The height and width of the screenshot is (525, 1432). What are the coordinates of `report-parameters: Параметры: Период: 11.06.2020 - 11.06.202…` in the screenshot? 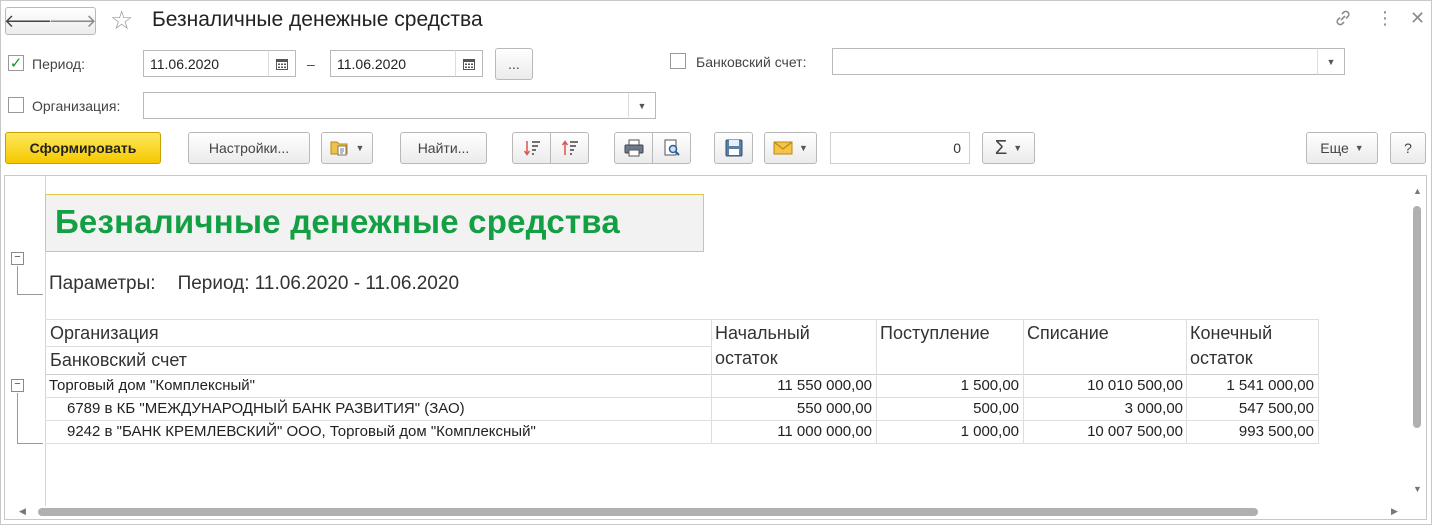 It's located at (254, 284).